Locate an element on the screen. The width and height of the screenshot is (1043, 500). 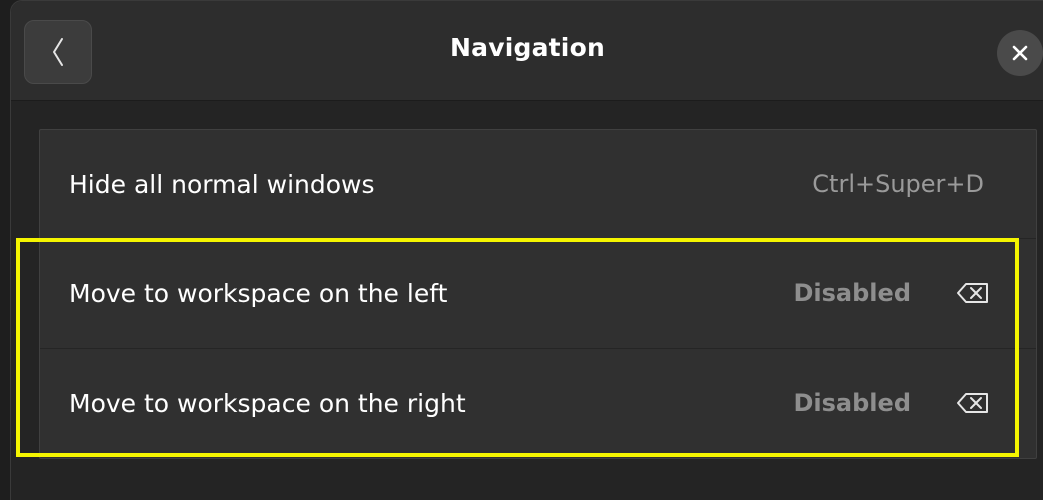
close-icon is located at coordinates (1020, 53).